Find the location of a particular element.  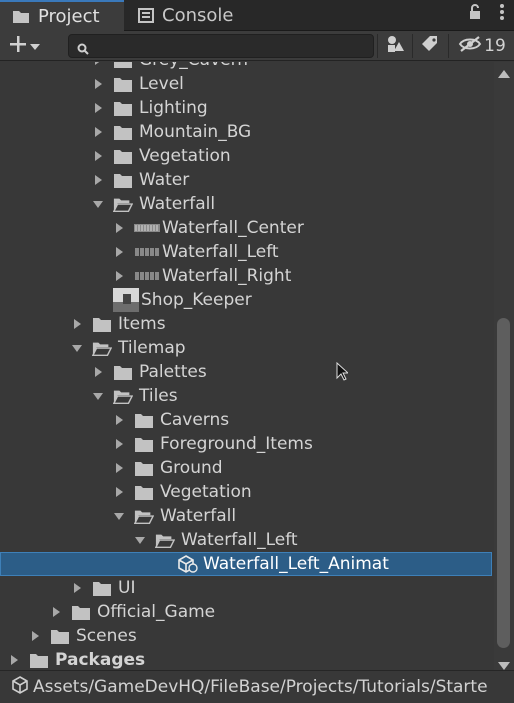

folder-open-icon is located at coordinates (102, 348).